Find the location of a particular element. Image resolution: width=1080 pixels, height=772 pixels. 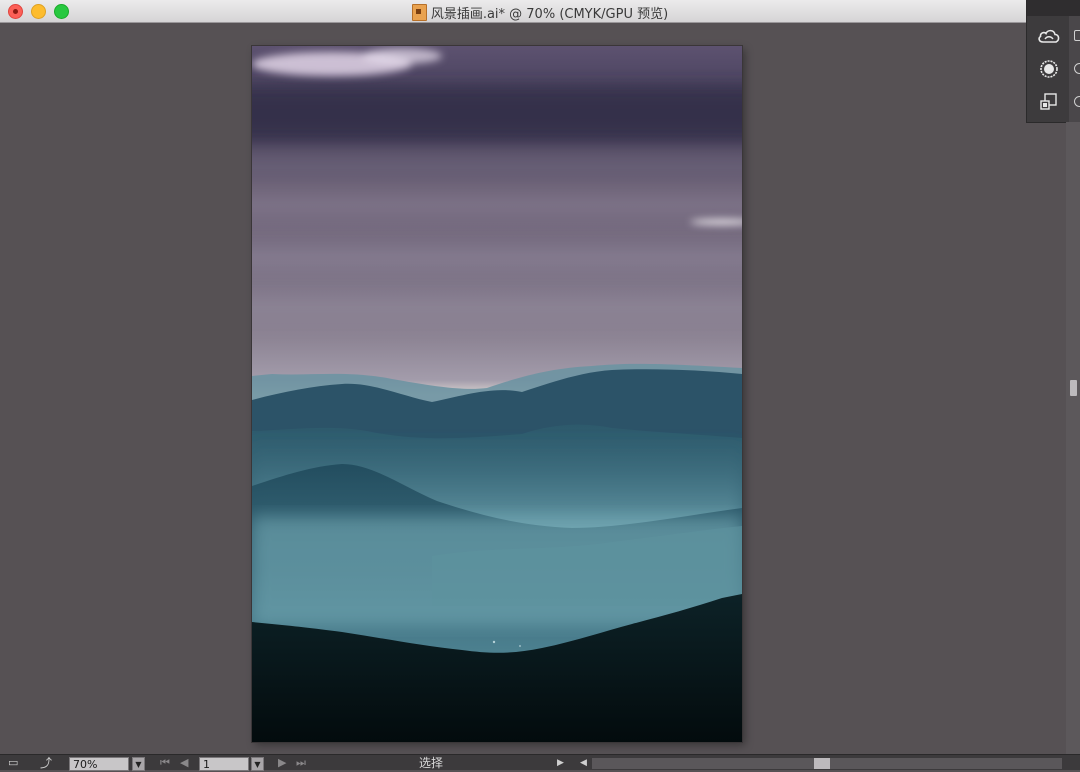

color-wheel-icon is located at coordinates (1049, 69).